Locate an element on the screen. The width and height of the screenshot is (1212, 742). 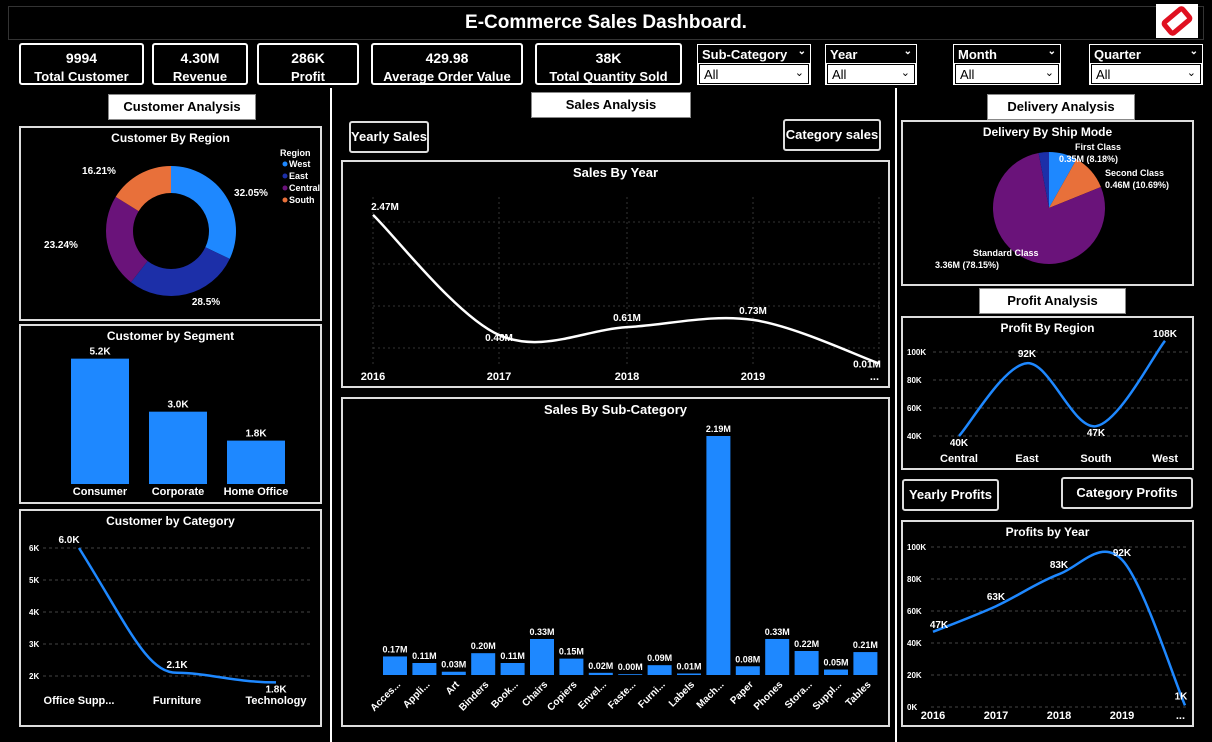
kpi-profit: 286K Profit is located at coordinates (308, 64).